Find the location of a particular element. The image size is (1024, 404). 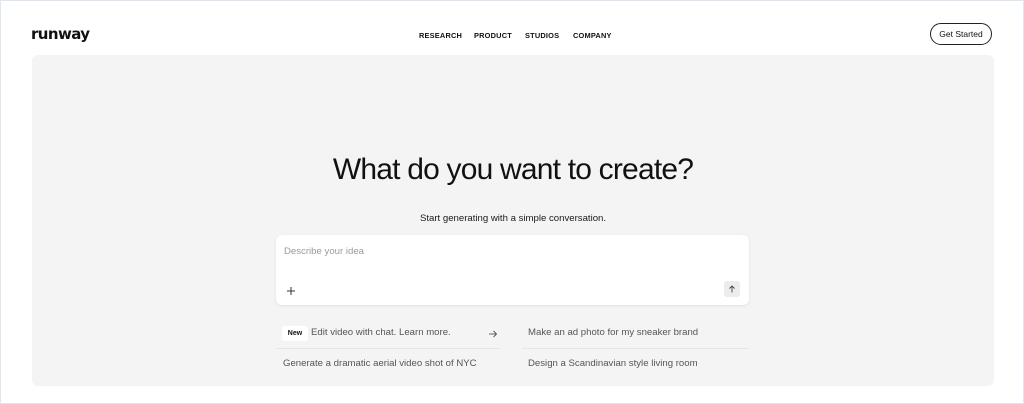

nav-item-product: PRODUCT is located at coordinates (499, 36).